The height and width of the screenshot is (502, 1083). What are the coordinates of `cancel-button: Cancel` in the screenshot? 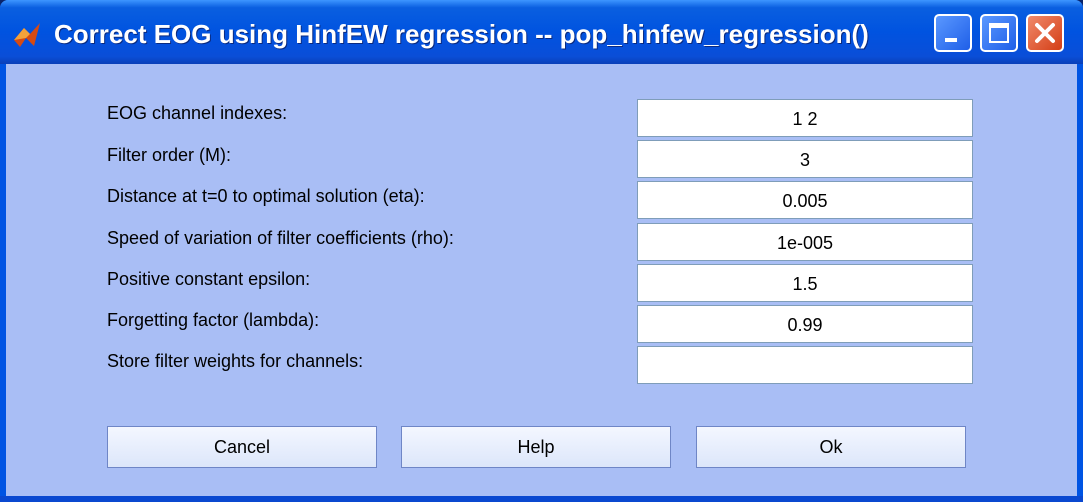 It's located at (242, 447).